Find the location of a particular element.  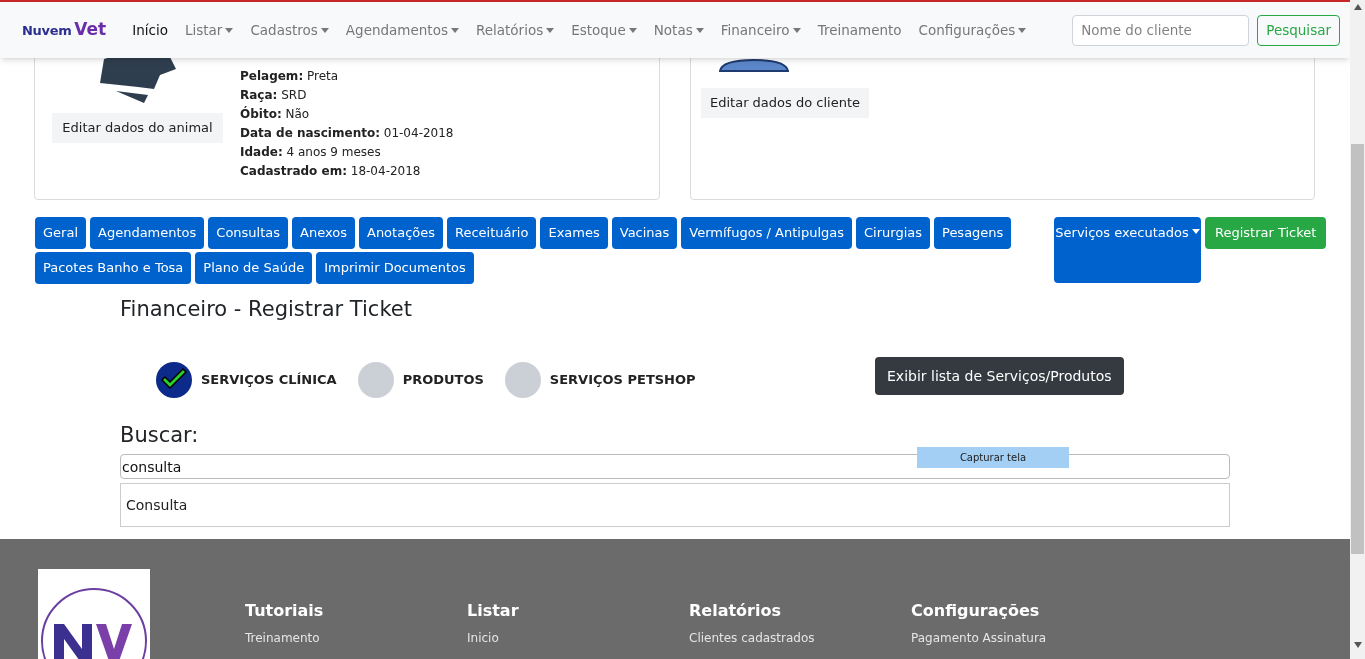

tab-button: Vermífugos / Antipulgas is located at coordinates (766, 233).